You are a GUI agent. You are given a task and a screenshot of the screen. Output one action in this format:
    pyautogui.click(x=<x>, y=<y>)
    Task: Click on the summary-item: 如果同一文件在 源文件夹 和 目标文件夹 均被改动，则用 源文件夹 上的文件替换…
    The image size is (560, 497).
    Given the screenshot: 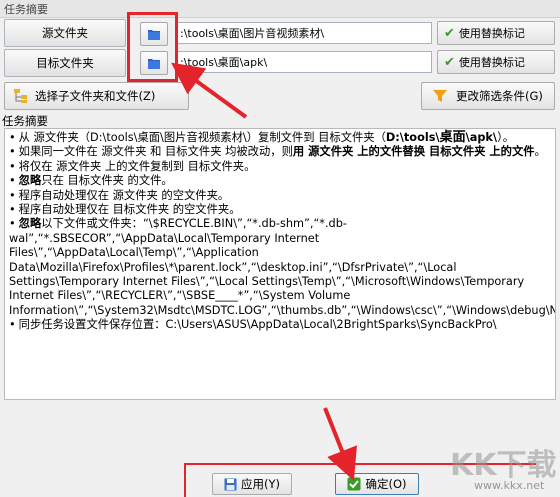 What is the action you would take?
    pyautogui.click(x=280, y=152)
    